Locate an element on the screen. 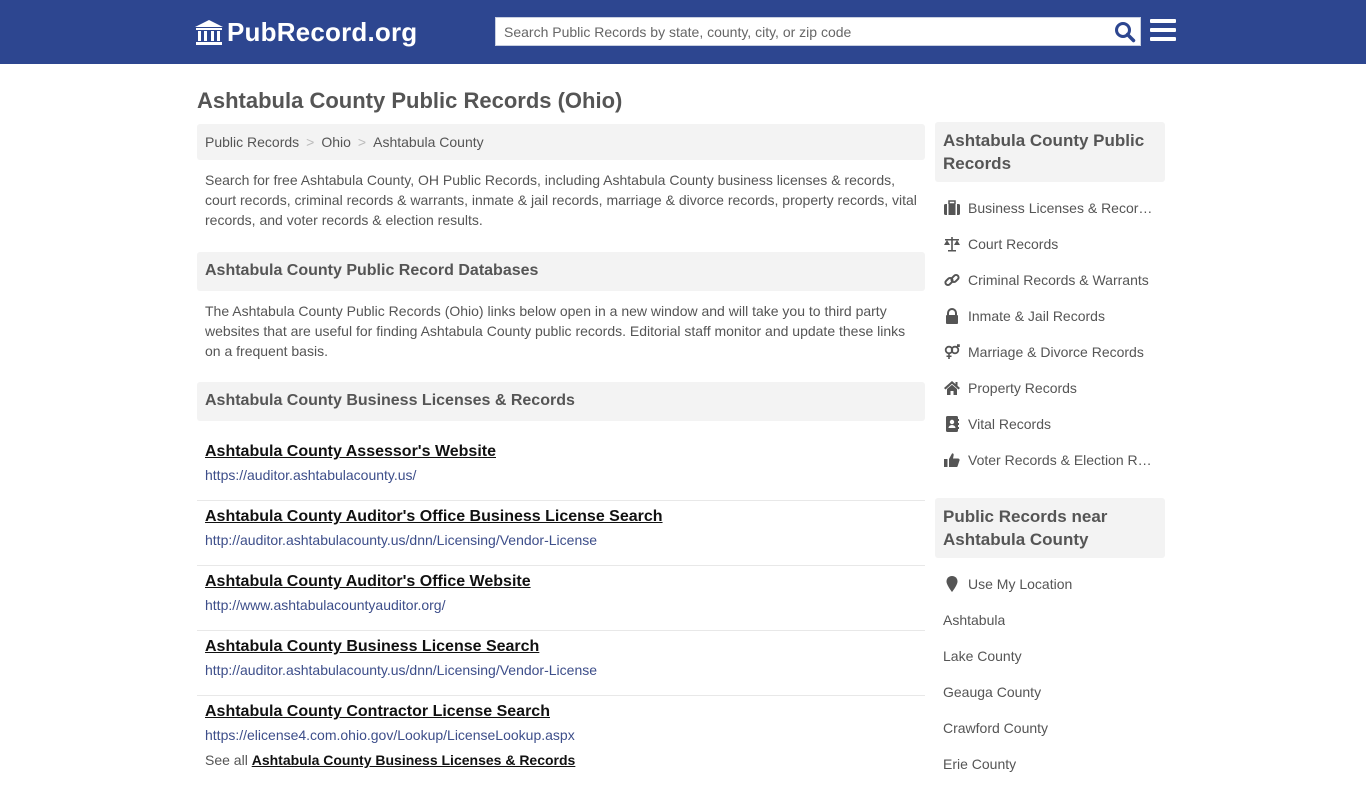  address-book-icon is located at coordinates (952, 424).